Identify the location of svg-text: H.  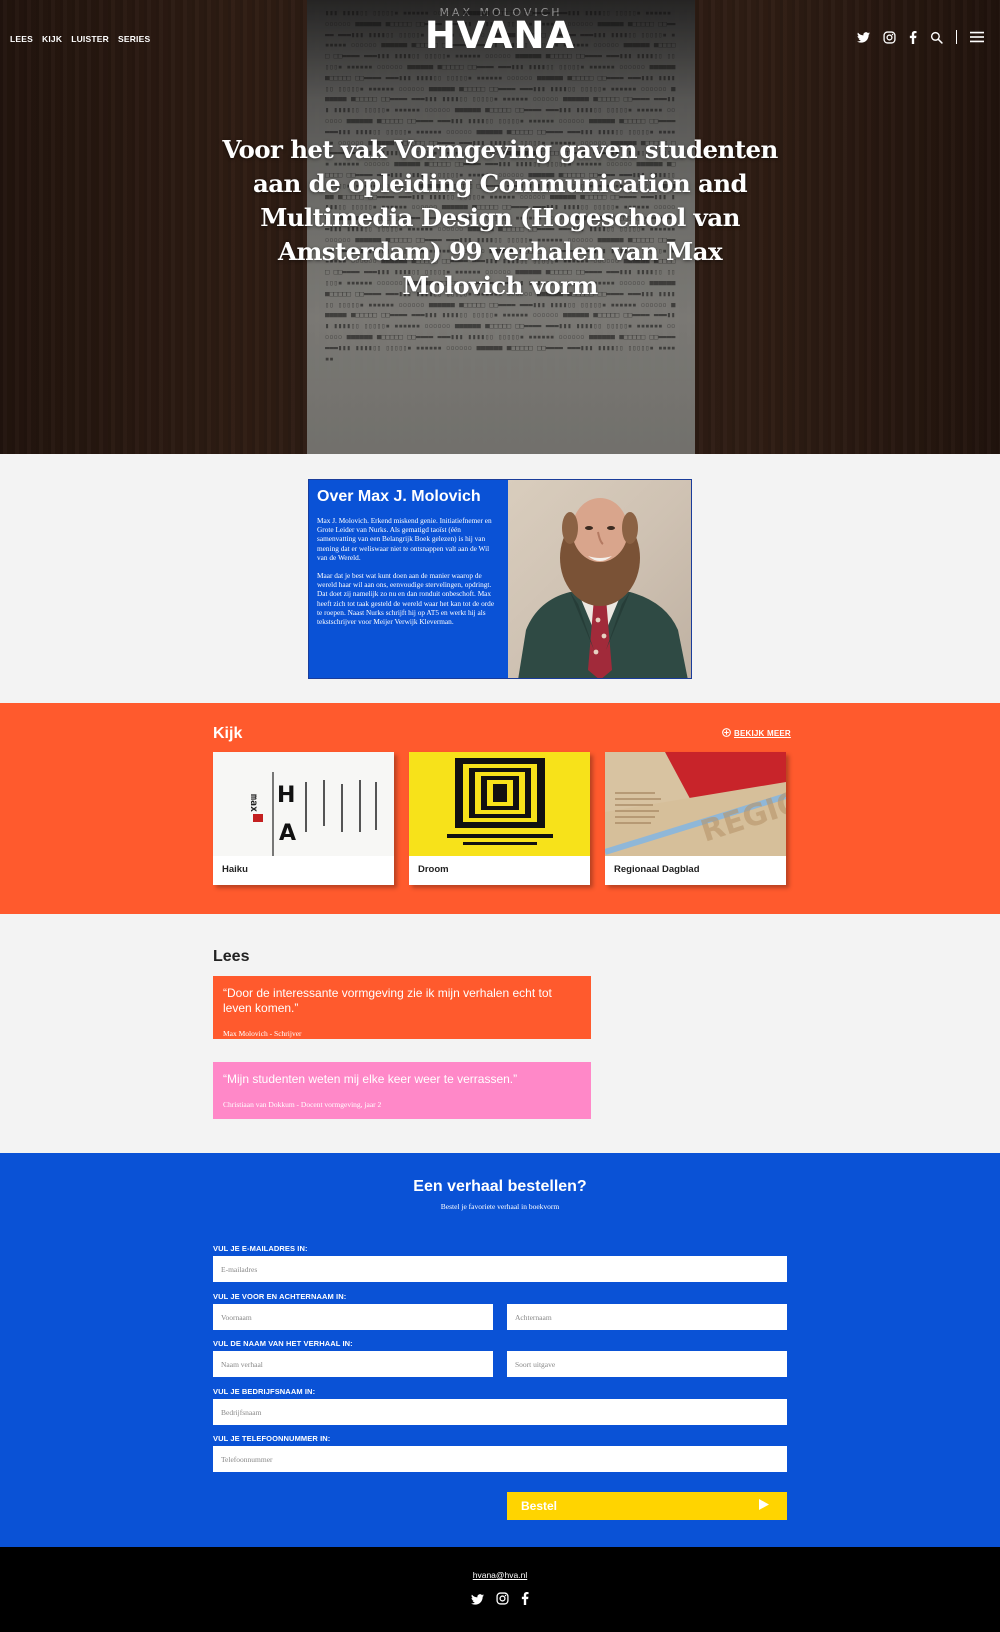
(286, 795).